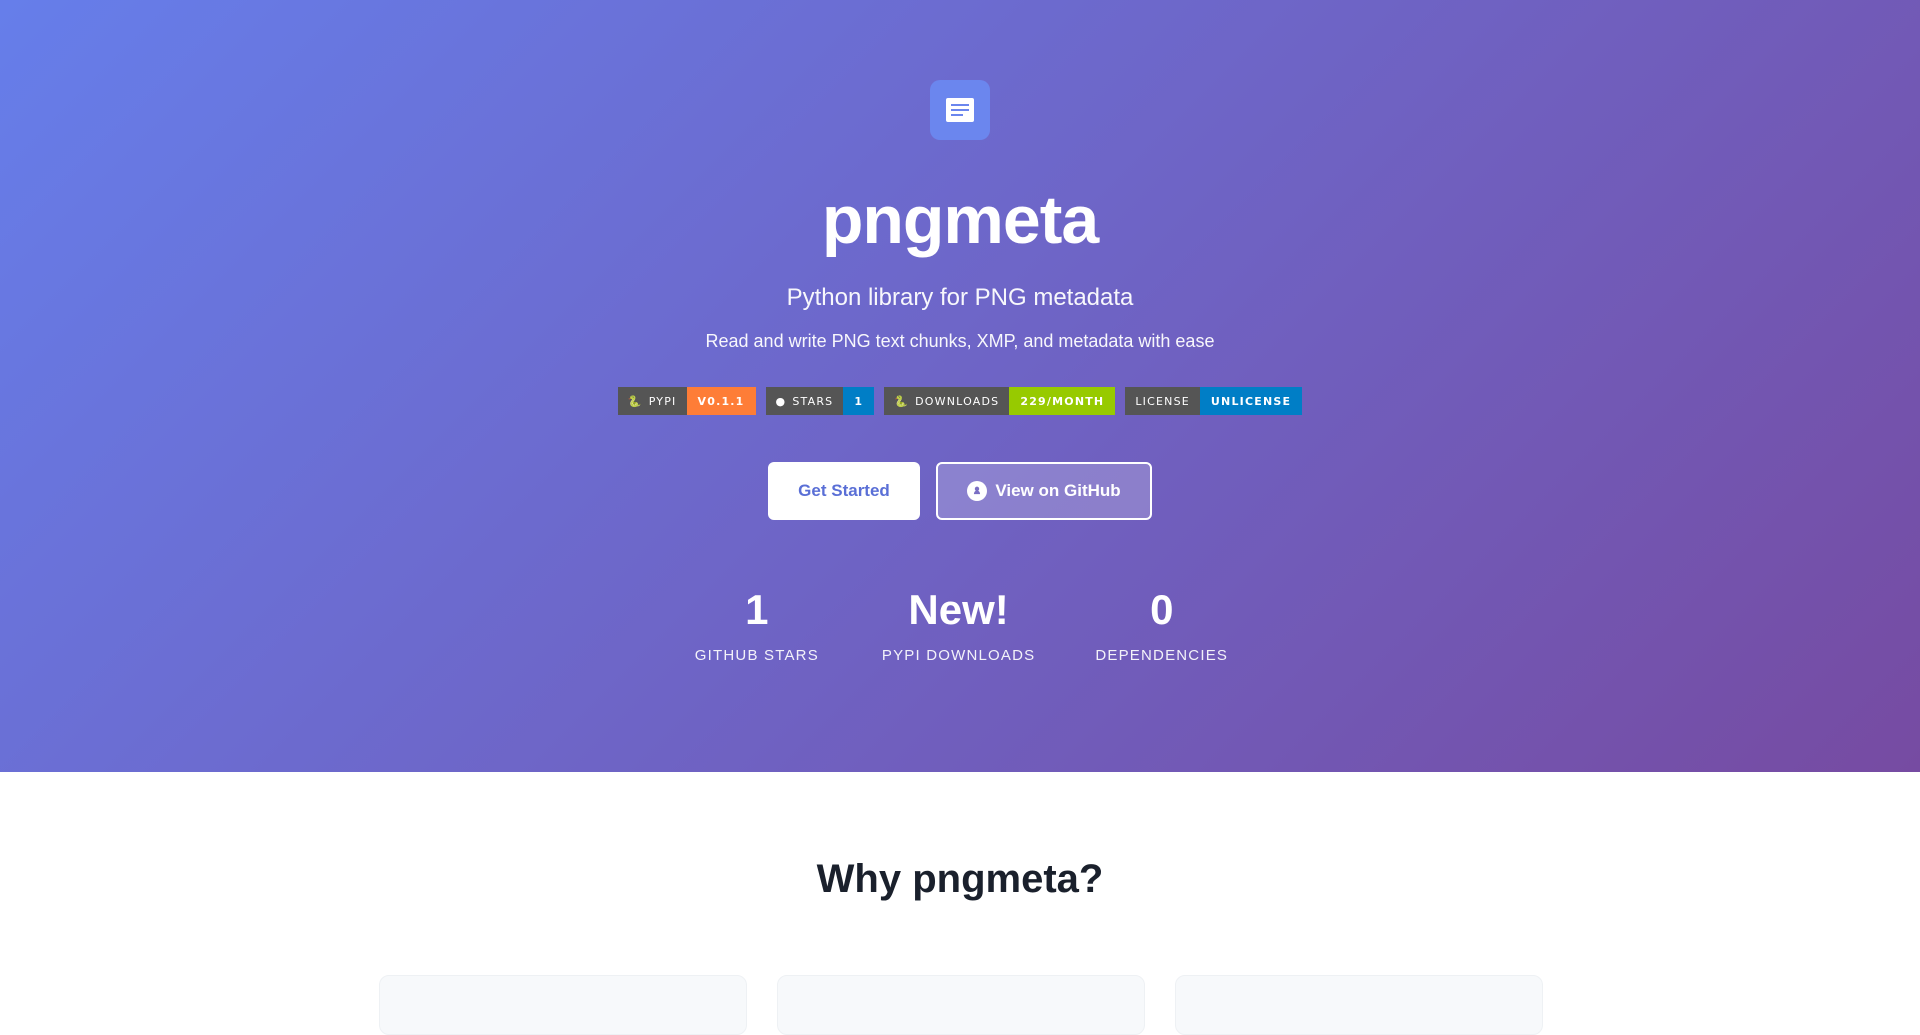 This screenshot has height=1035, width=1920. I want to click on feature-cards, so click(961, 1005).